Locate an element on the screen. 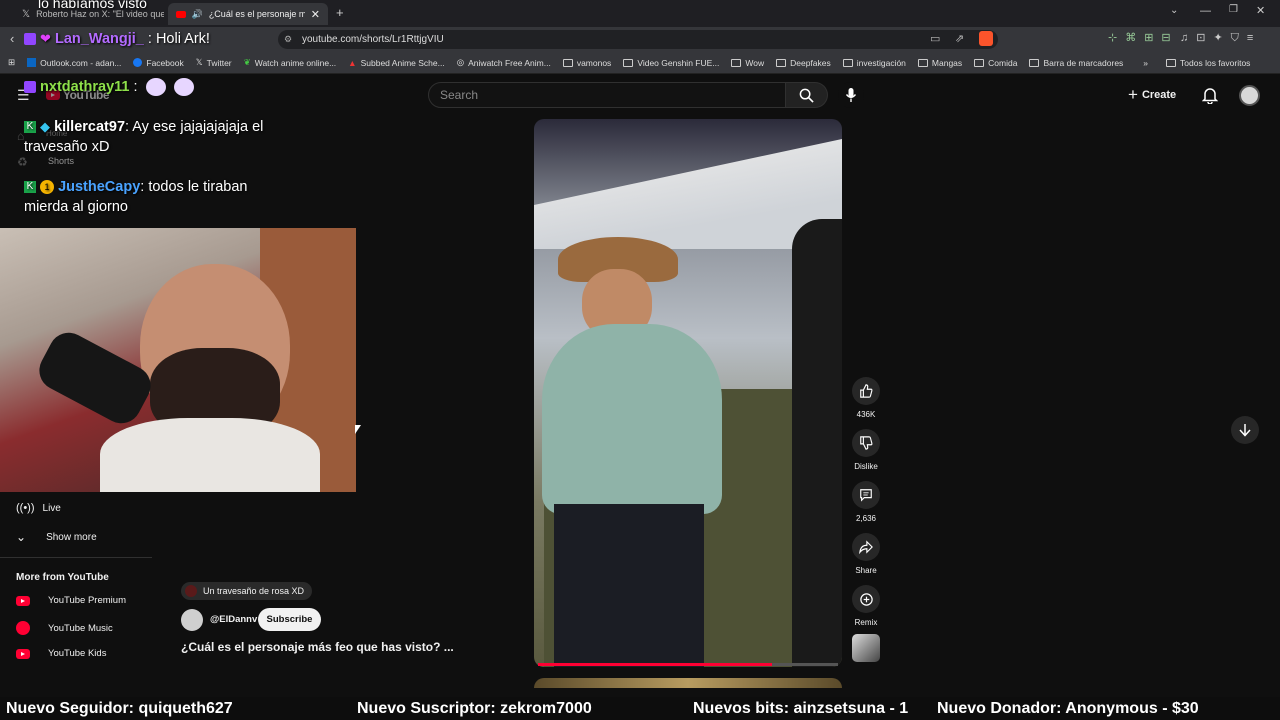 The image size is (1280, 720). bookmark-comida: Comida is located at coordinates (995, 63).